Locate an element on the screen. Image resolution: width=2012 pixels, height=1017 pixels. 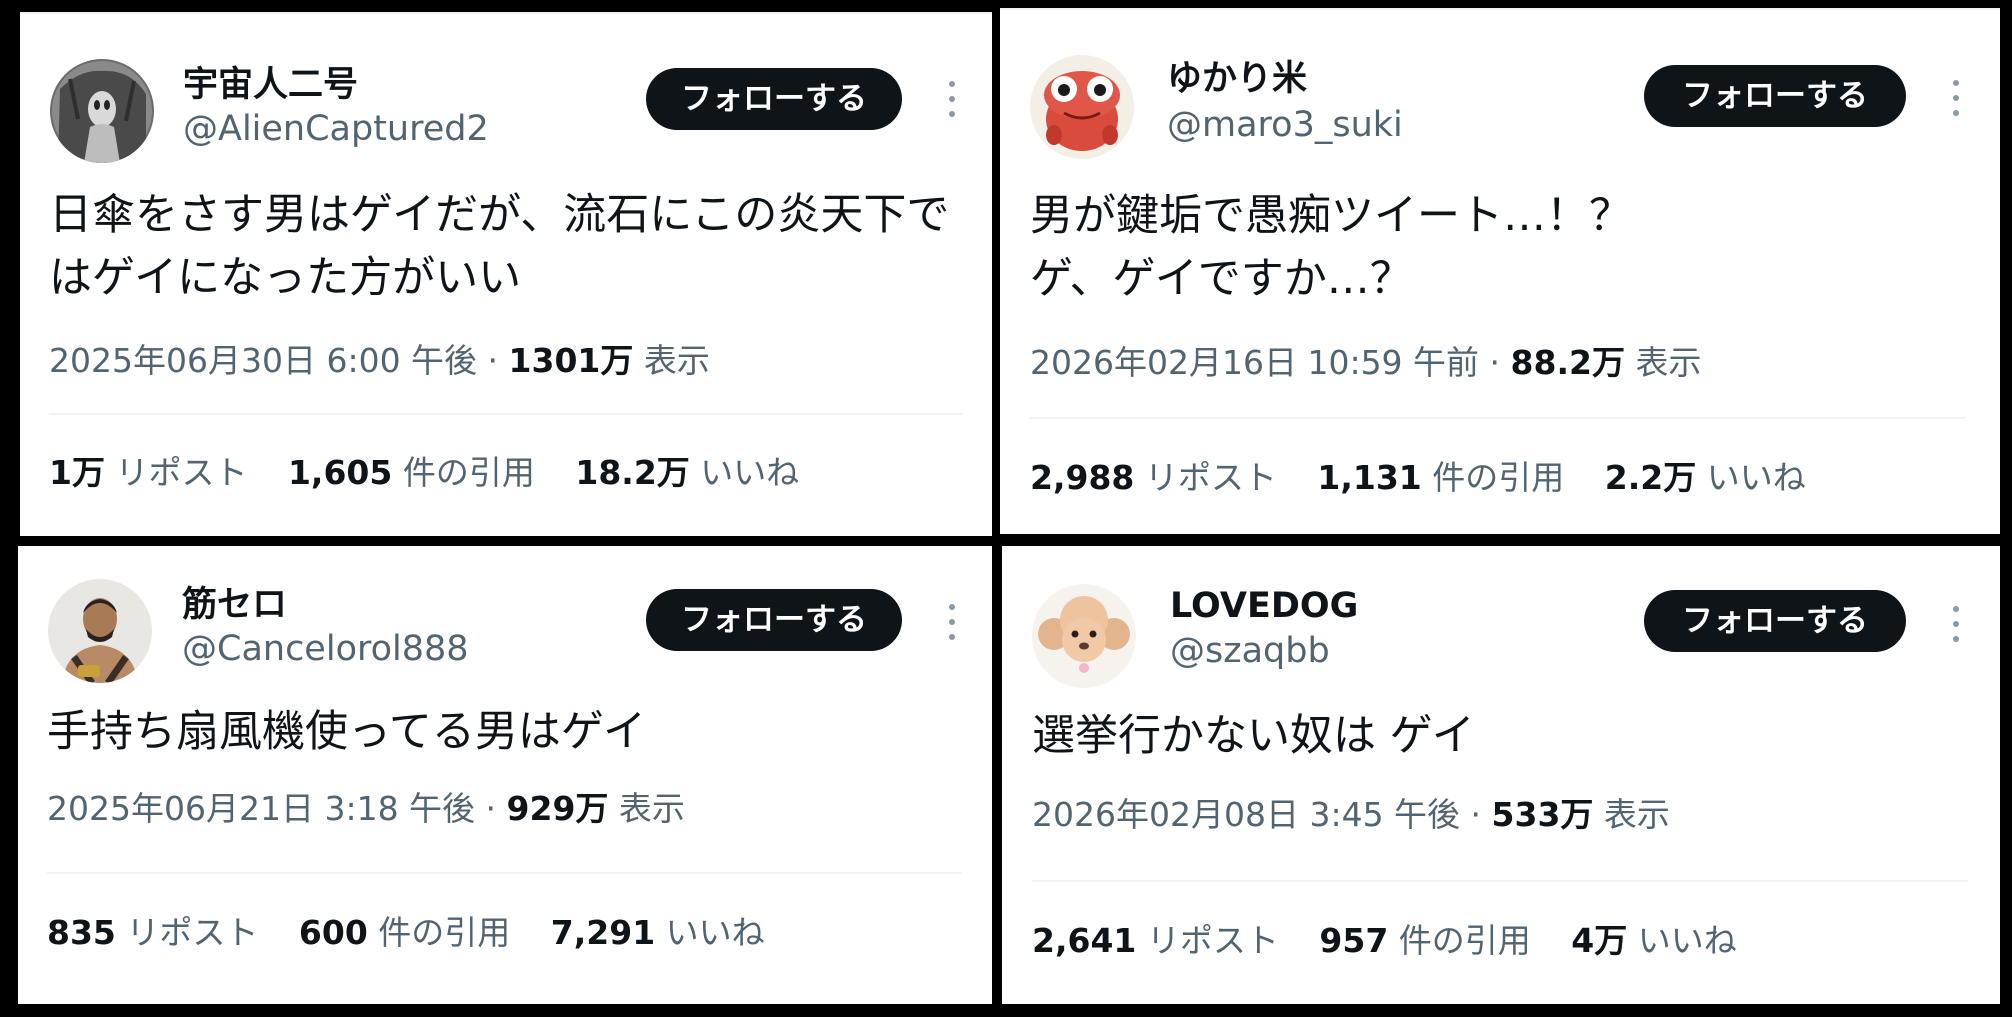
tweet-meta: 2025年06月21日 3:18 午後 · 929万 表示 is located at coordinates (366, 809).